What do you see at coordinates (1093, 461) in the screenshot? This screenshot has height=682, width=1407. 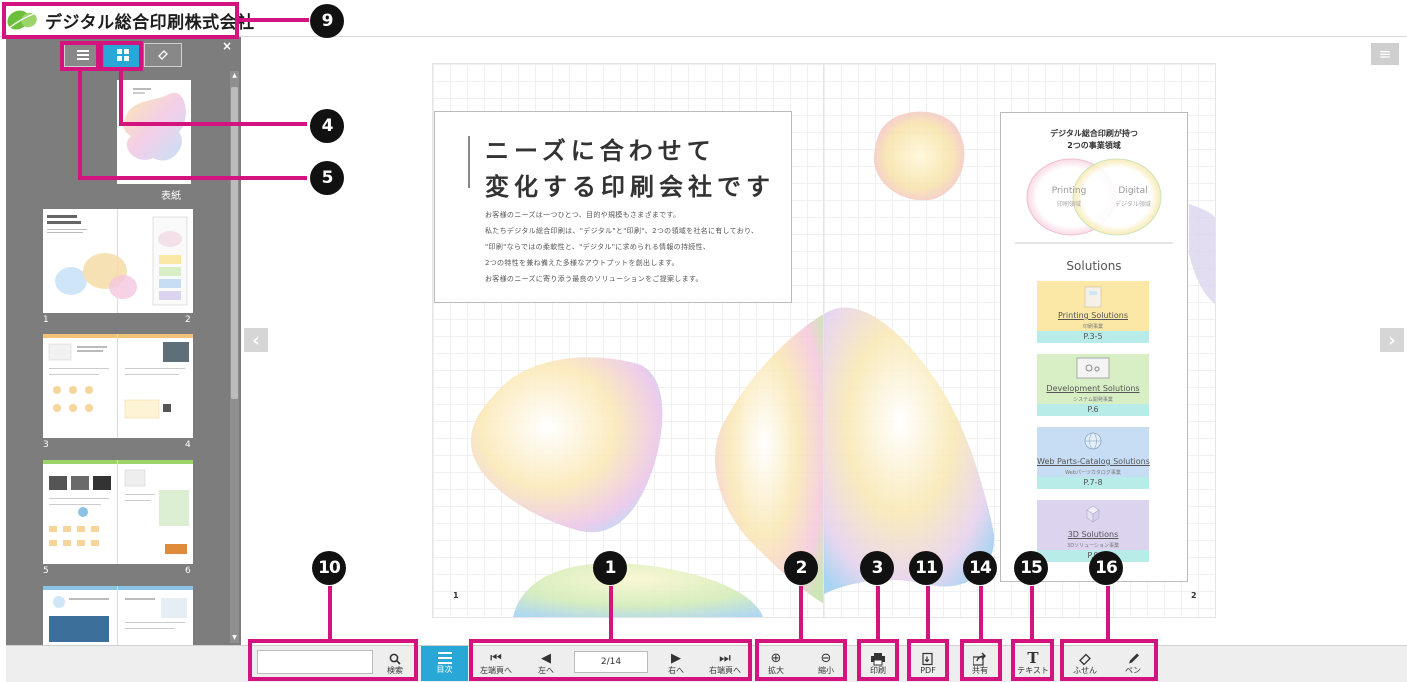 I see `solution-name: Web Parts-Catalog Solutions` at bounding box center [1093, 461].